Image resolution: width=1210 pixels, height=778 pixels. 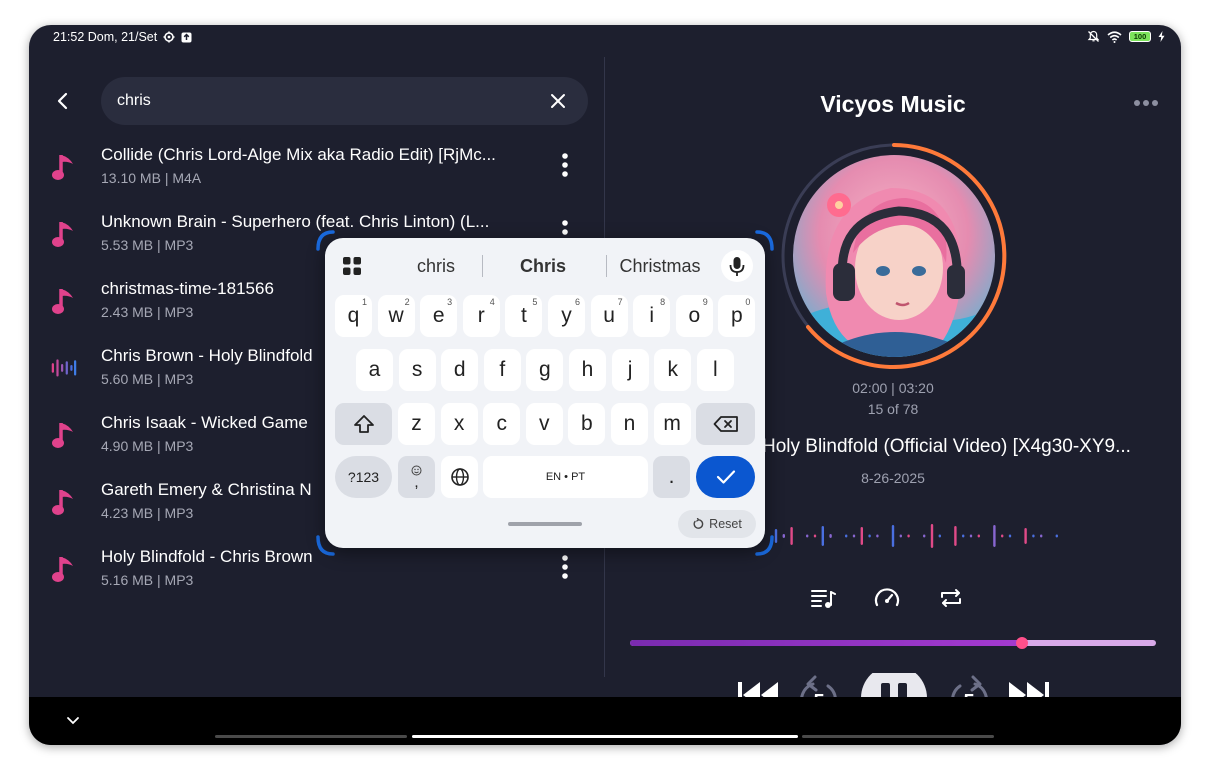 What do you see at coordinates (894, 256) in the screenshot?
I see `album-art` at bounding box center [894, 256].